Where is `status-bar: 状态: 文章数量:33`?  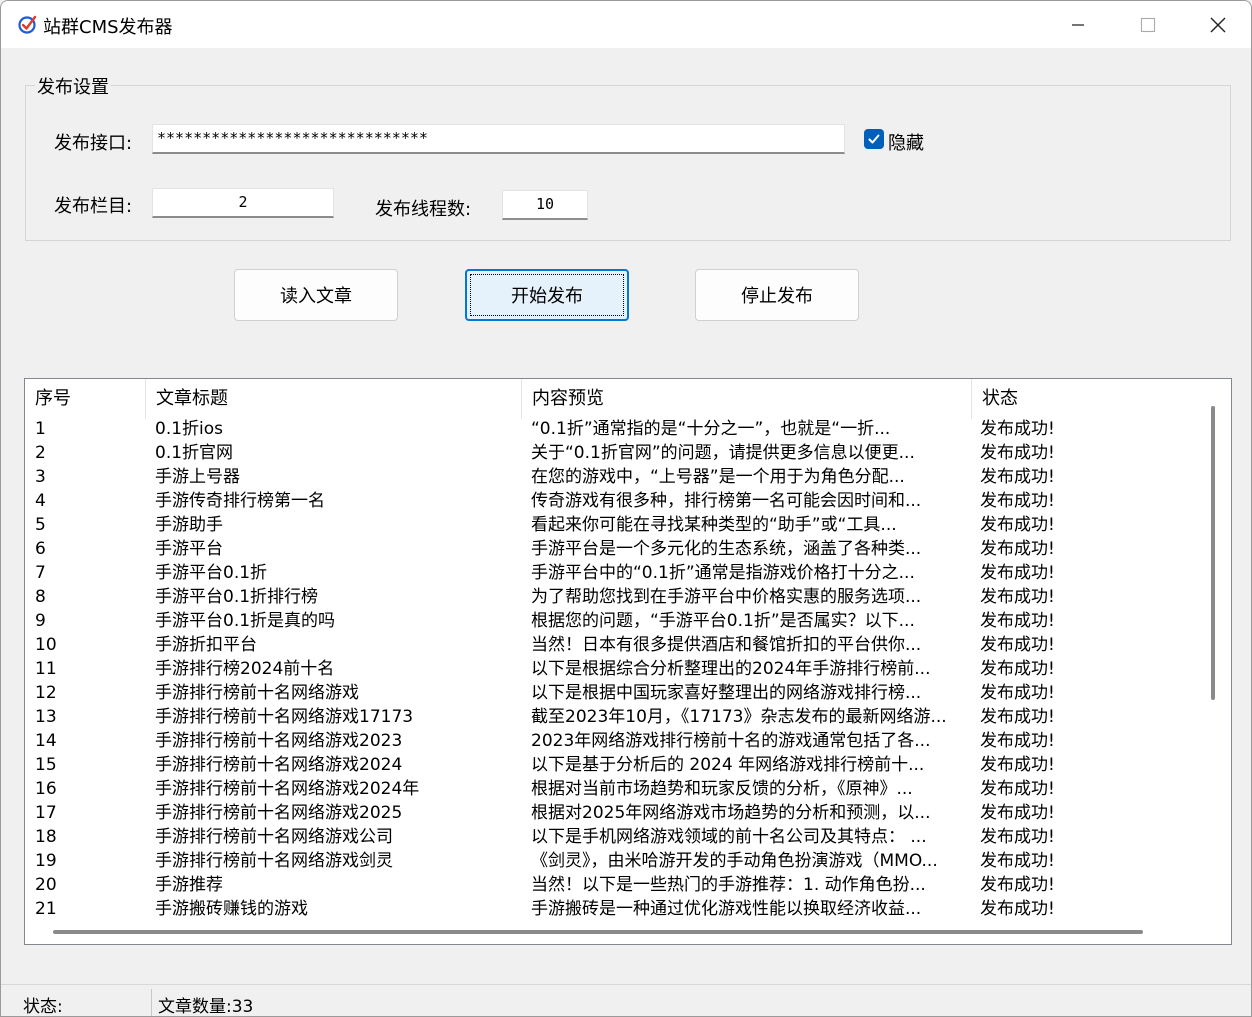
status-bar: 状态: 文章数量:33 is located at coordinates (626, 1000).